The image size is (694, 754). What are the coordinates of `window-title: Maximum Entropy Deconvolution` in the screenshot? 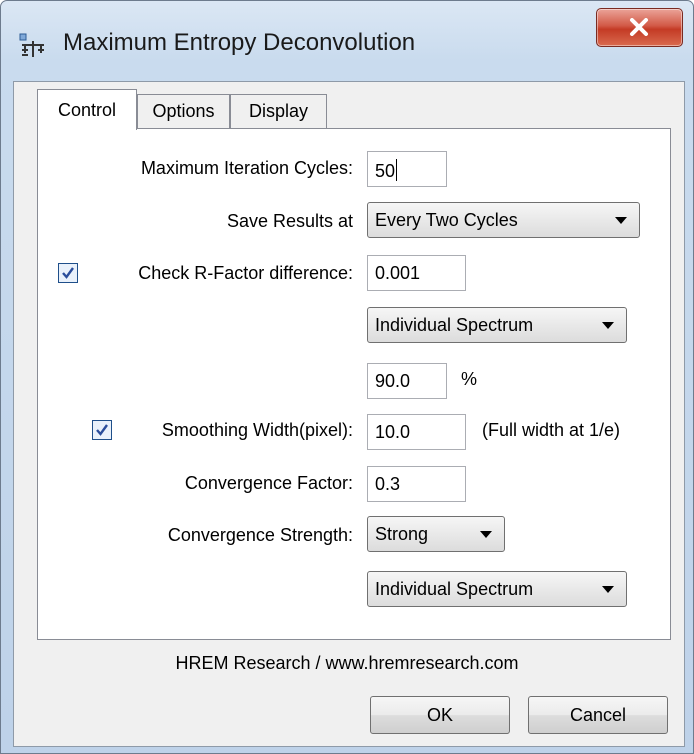 It's located at (239, 42).